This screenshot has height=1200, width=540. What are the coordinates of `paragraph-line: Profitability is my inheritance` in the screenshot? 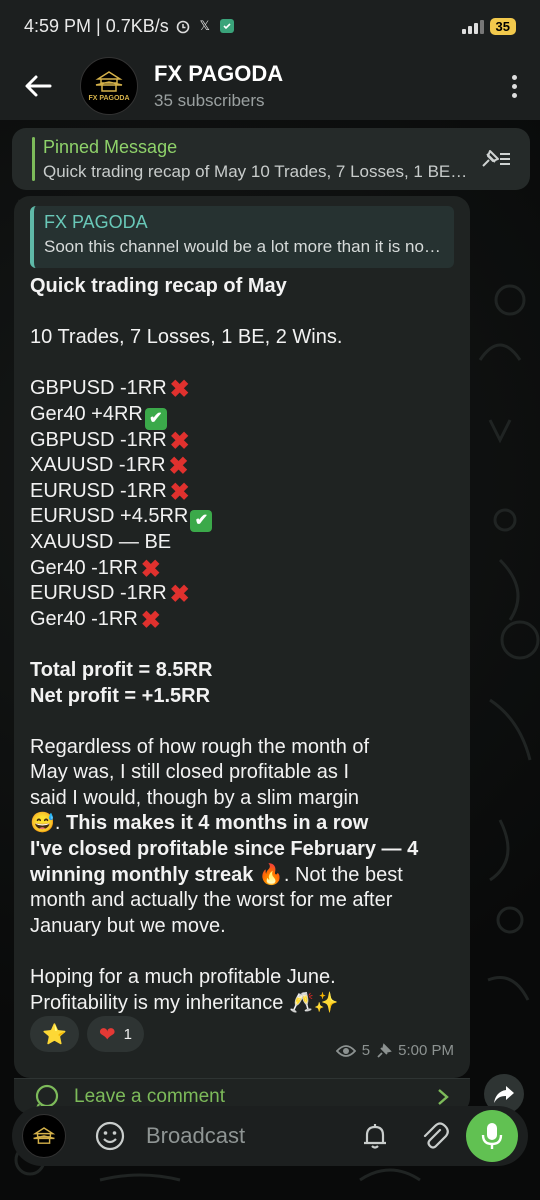 It's located at (157, 1002).